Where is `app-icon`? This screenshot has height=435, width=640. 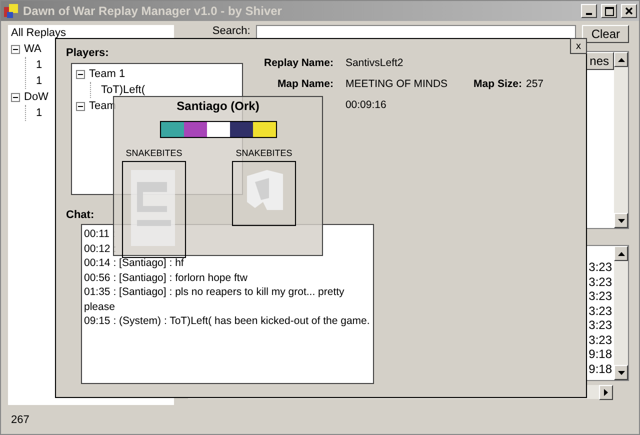
app-icon is located at coordinates (11, 11).